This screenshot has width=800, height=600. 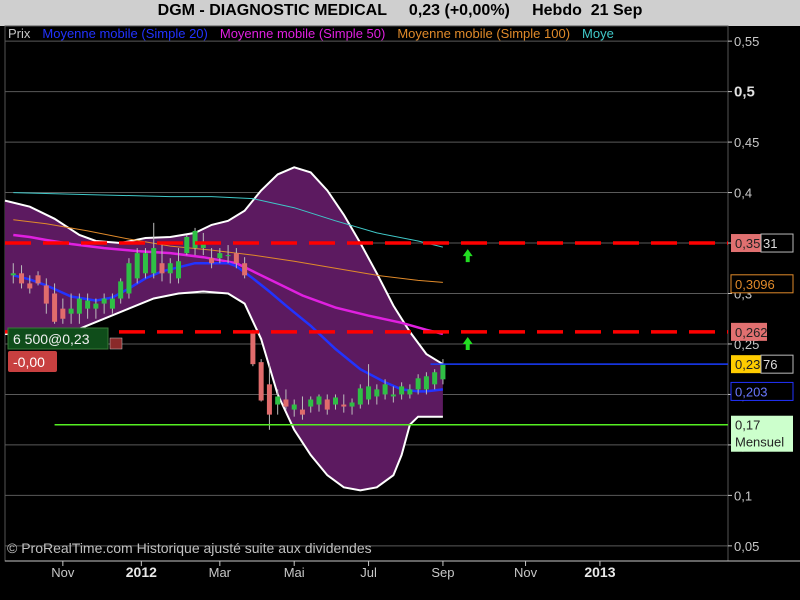 What do you see at coordinates (747, 243) in the screenshot?
I see `level-label: 0,35` at bounding box center [747, 243].